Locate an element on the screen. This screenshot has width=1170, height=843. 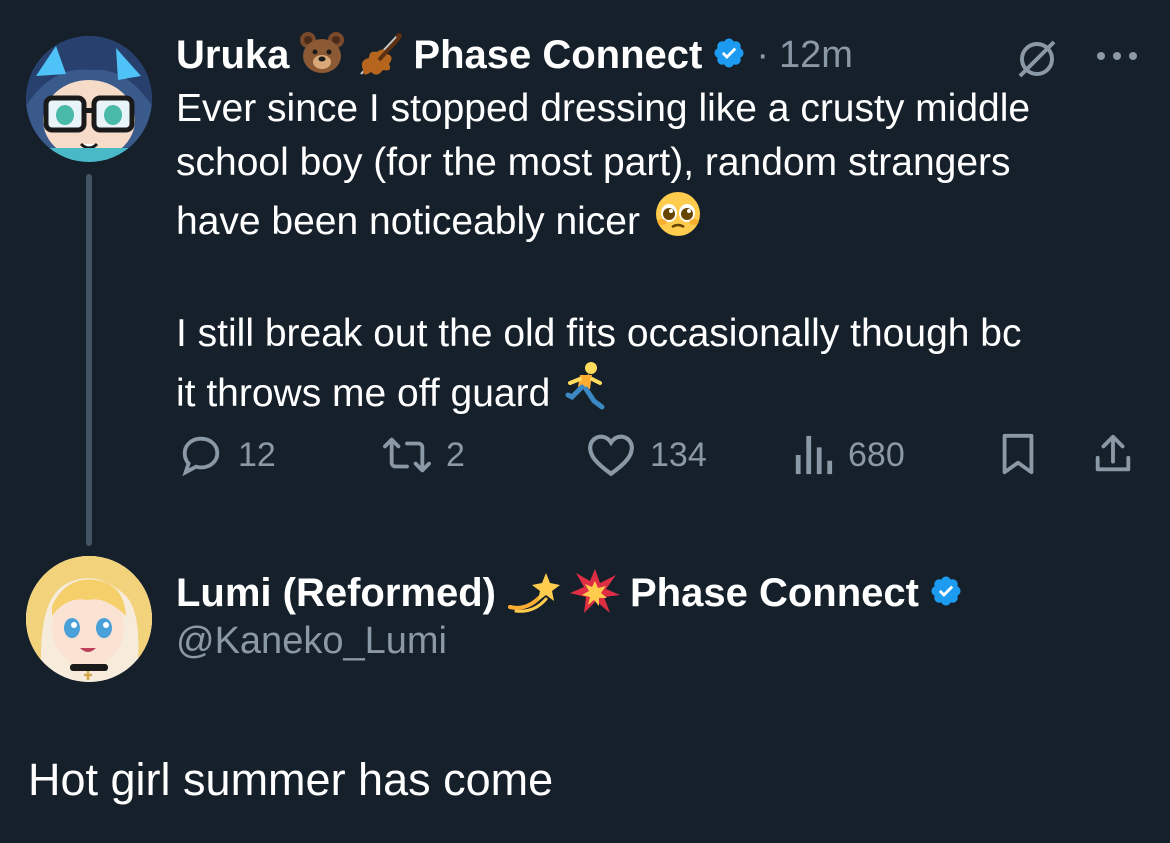
tweet-header: Uruka Phase Connect · 12m is located at coordinates (514, 55).